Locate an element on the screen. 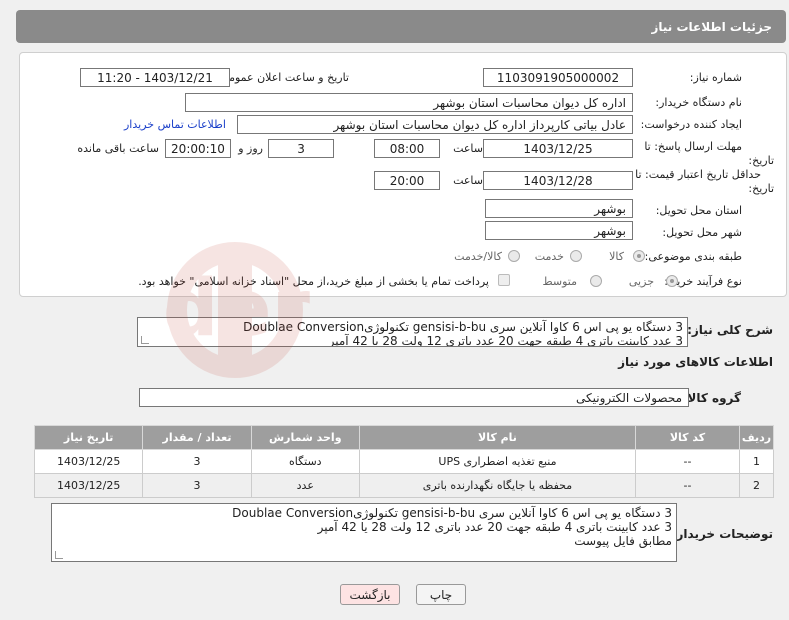  col-row: ردیف is located at coordinates (756, 437).